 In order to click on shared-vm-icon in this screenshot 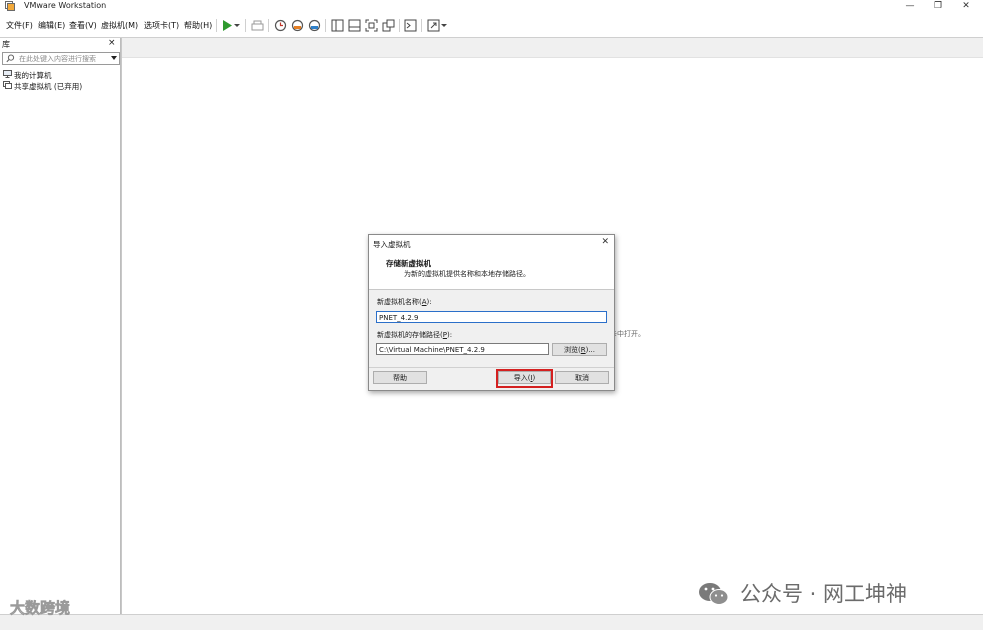, I will do `click(7, 85)`.